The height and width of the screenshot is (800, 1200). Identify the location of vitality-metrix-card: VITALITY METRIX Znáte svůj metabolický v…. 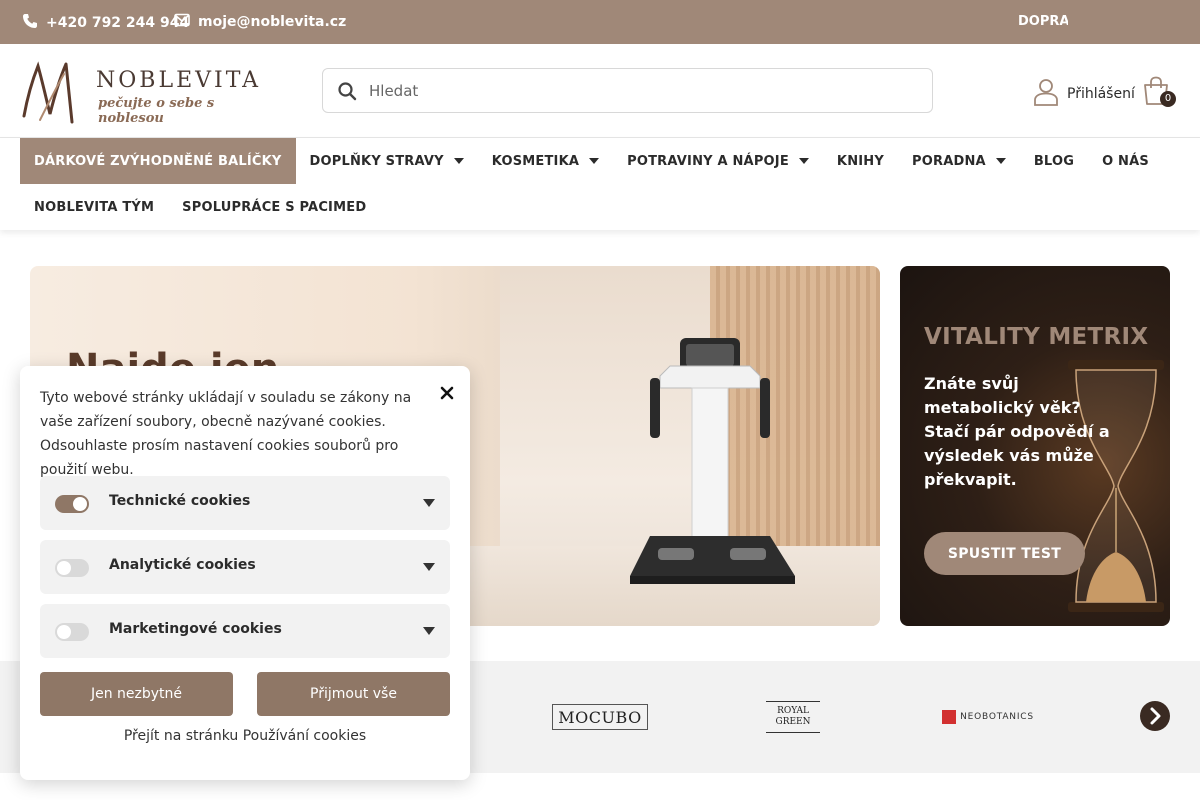
(1035, 446).